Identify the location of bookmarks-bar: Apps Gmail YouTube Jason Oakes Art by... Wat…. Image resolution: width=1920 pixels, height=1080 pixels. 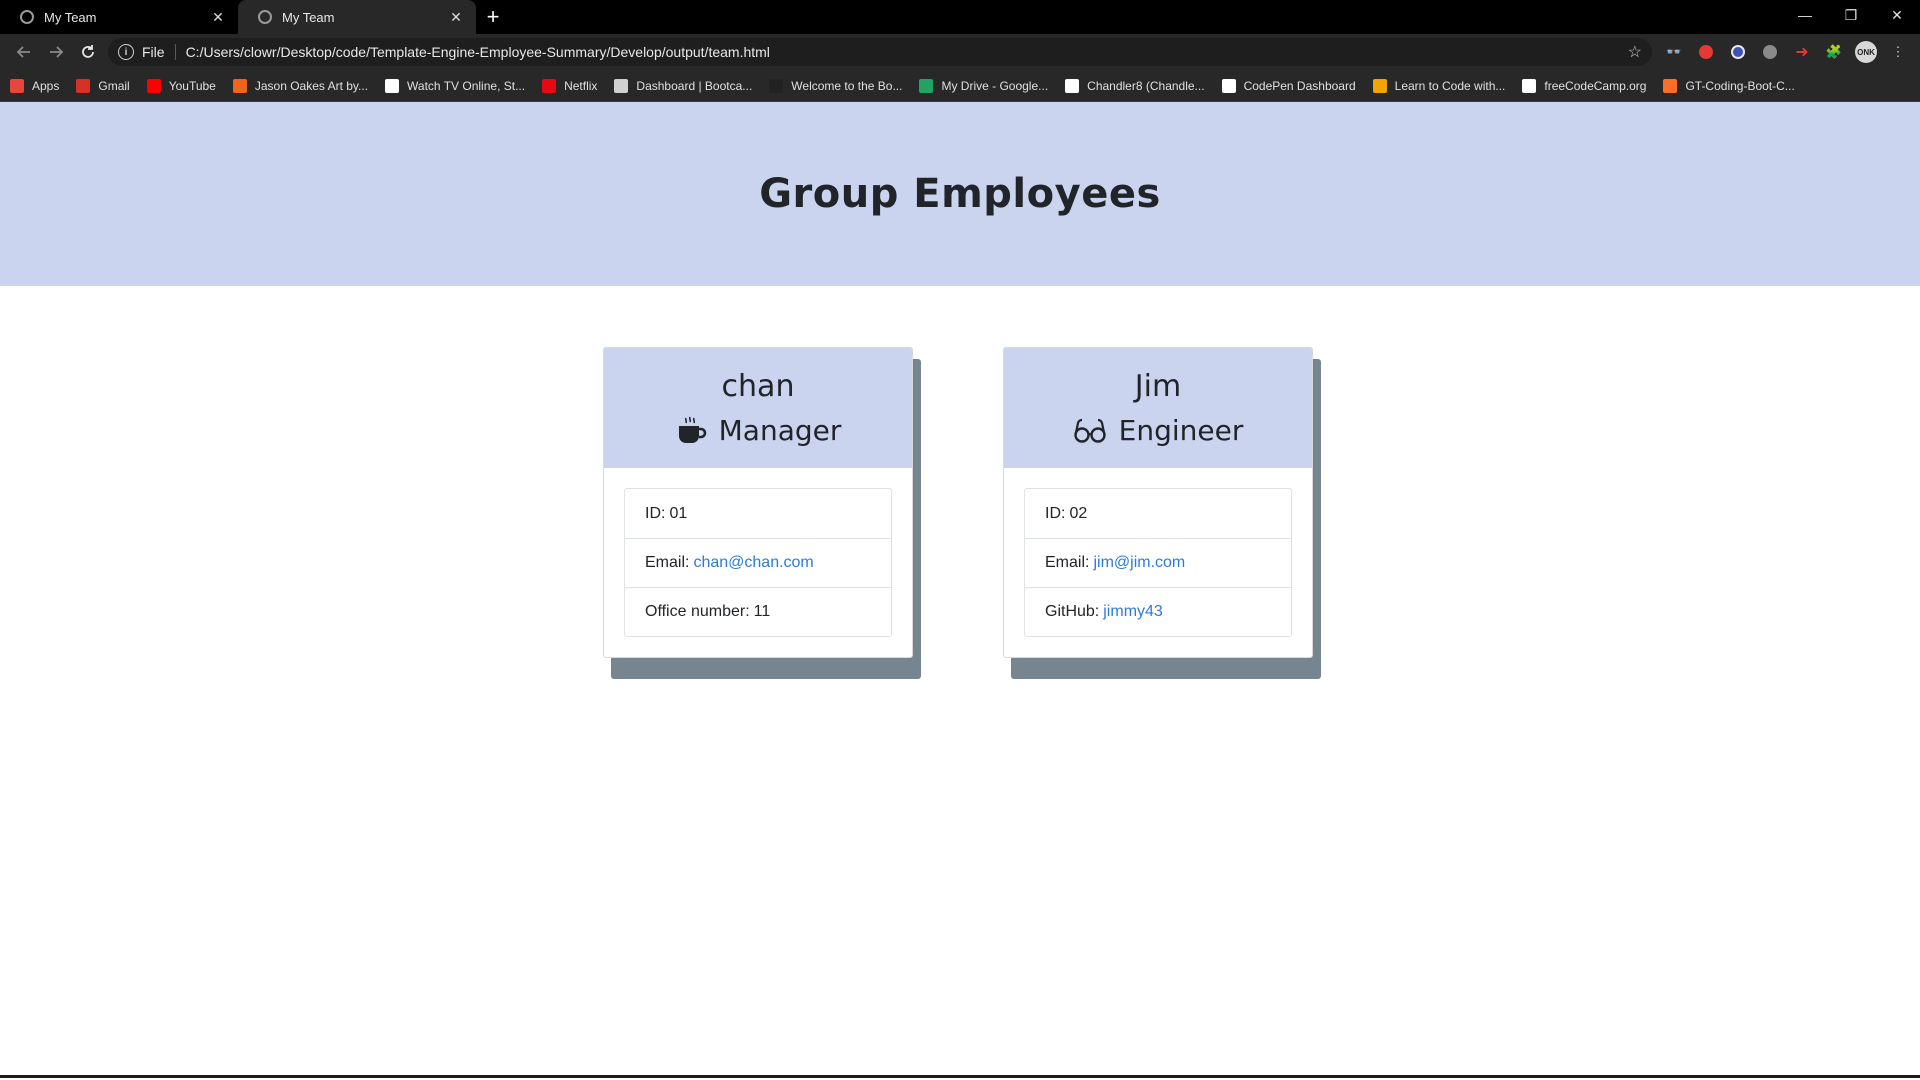
(960, 86).